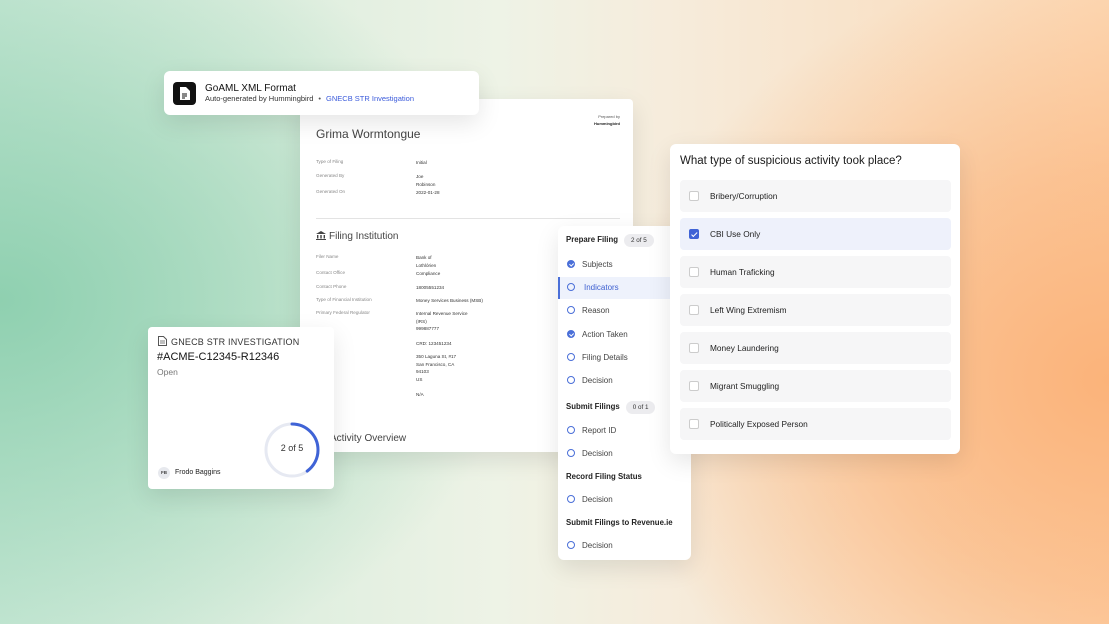  What do you see at coordinates (343, 312) in the screenshot?
I see `field-label: Primary Federal Regulator` at bounding box center [343, 312].